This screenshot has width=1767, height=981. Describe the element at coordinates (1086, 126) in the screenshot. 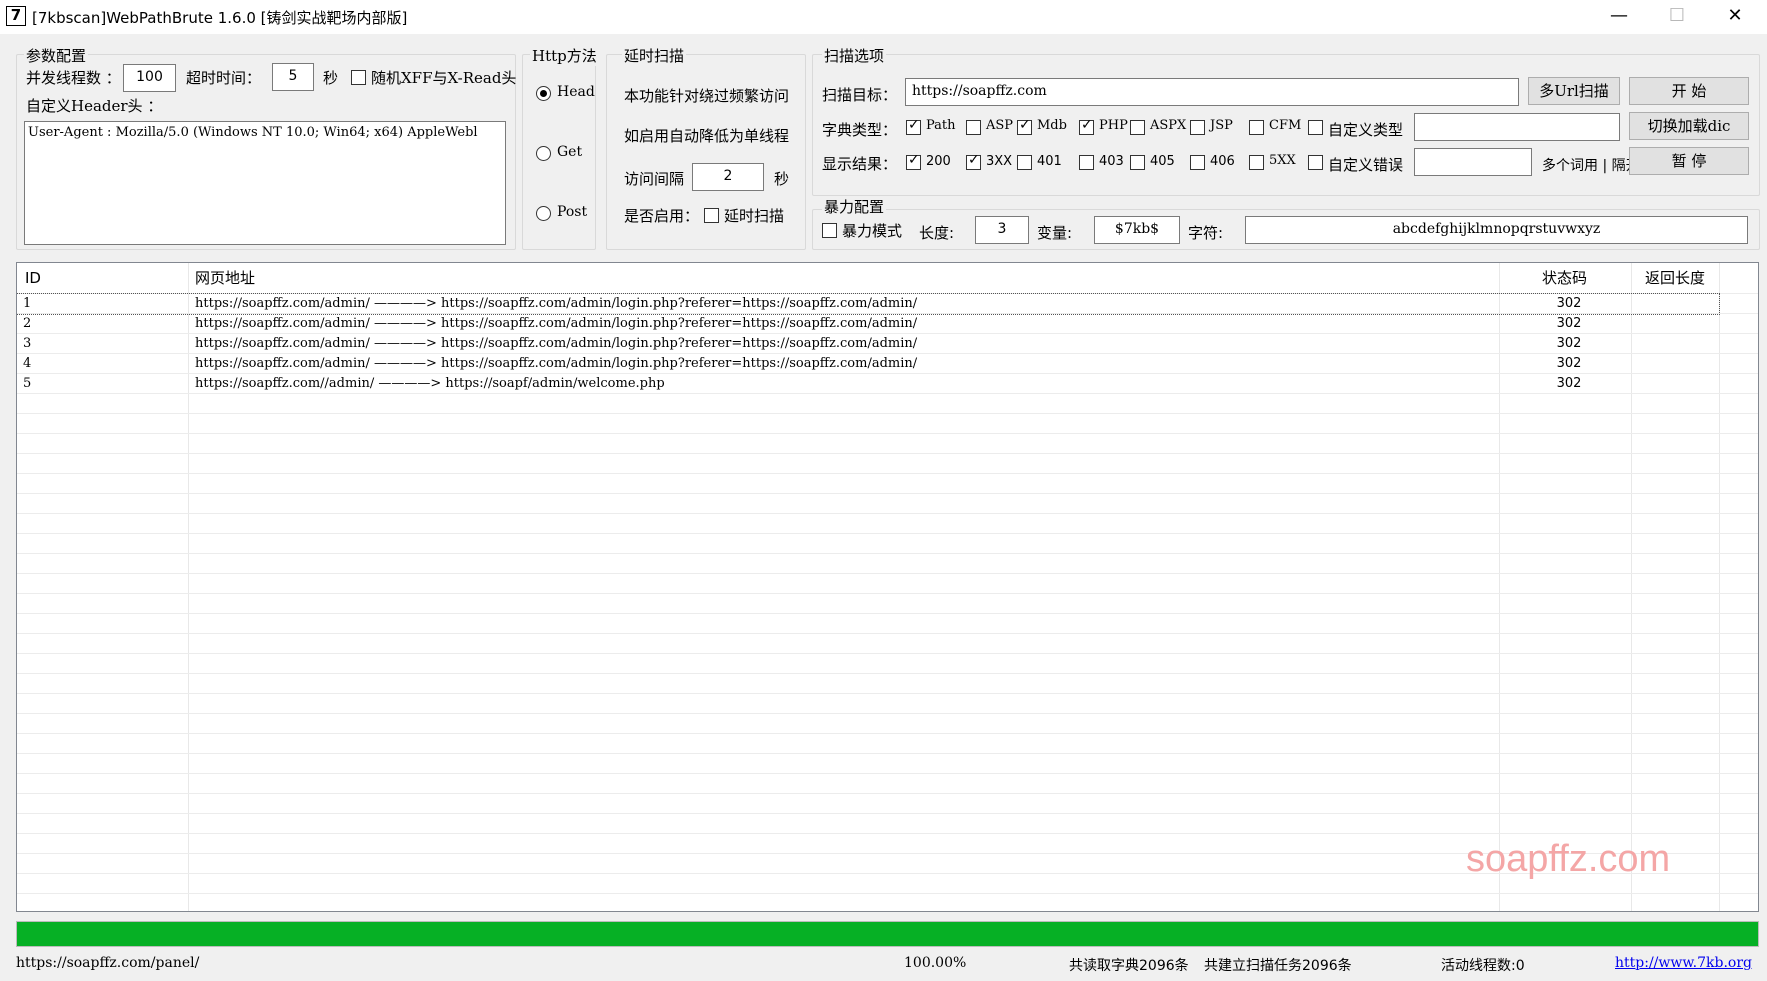

I see `dict-checkbox-php` at that location.